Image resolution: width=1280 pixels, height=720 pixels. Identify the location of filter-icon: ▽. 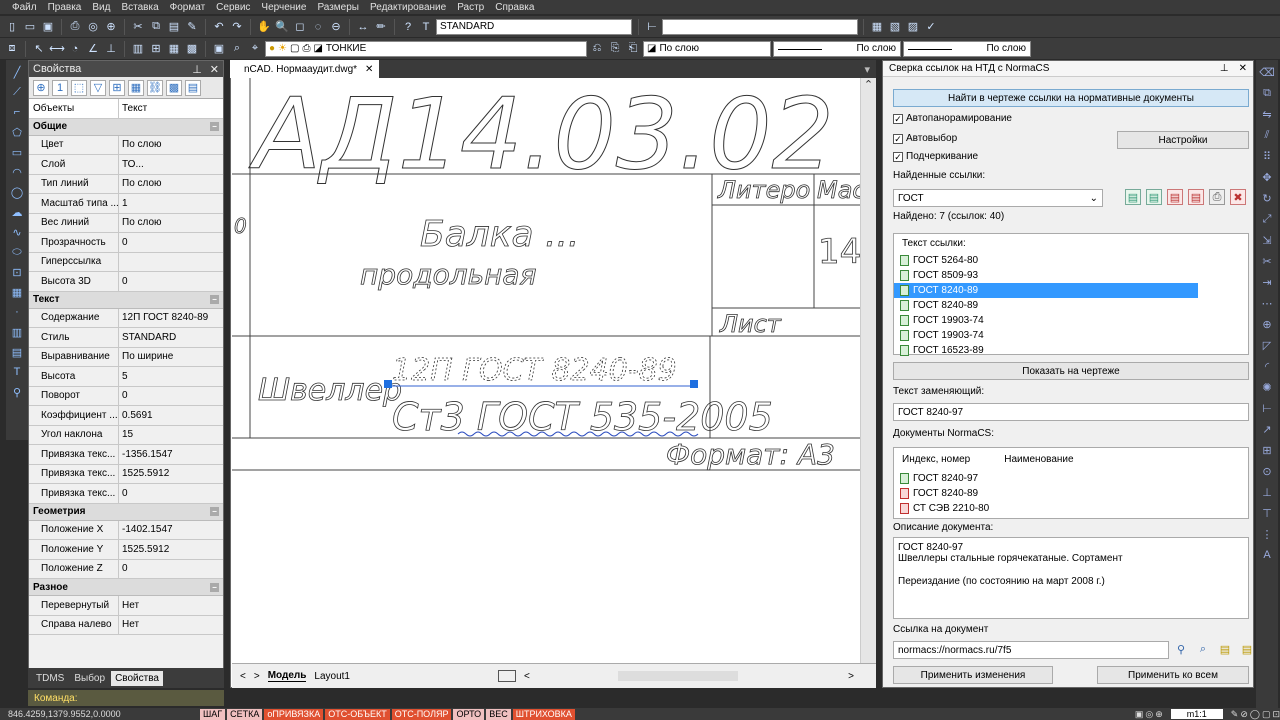
(98, 87).